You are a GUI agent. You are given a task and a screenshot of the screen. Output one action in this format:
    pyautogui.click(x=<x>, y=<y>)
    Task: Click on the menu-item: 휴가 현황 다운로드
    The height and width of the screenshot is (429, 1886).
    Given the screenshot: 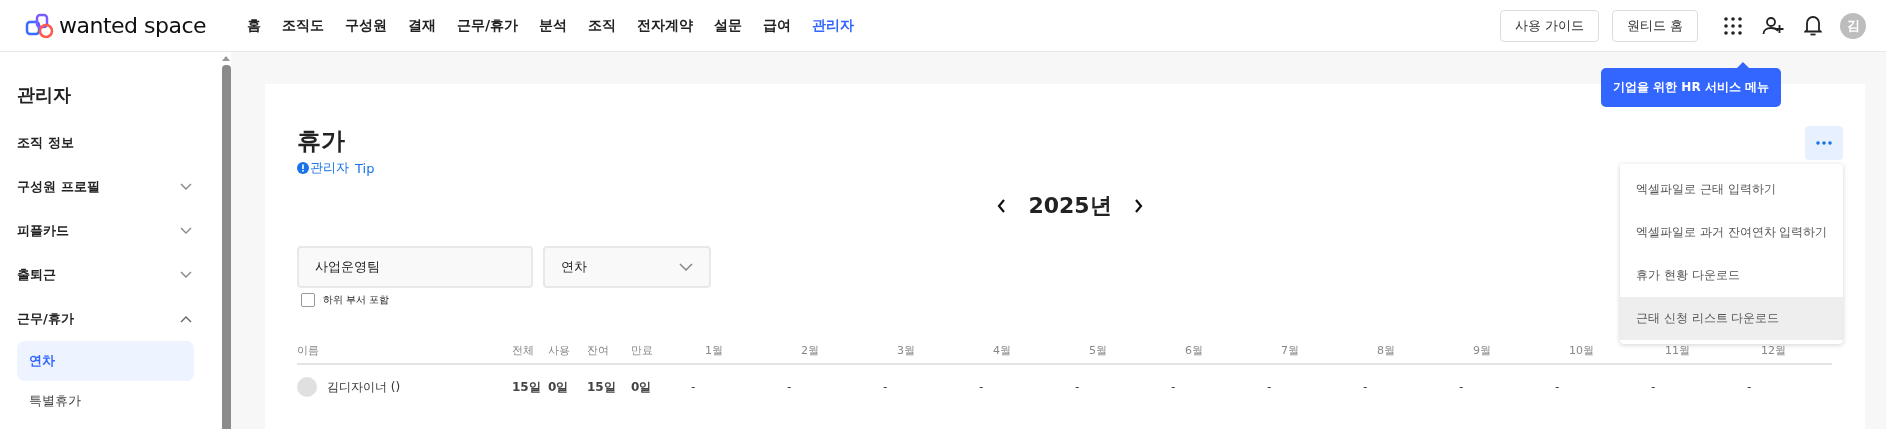 What is the action you would take?
    pyautogui.click(x=1731, y=275)
    